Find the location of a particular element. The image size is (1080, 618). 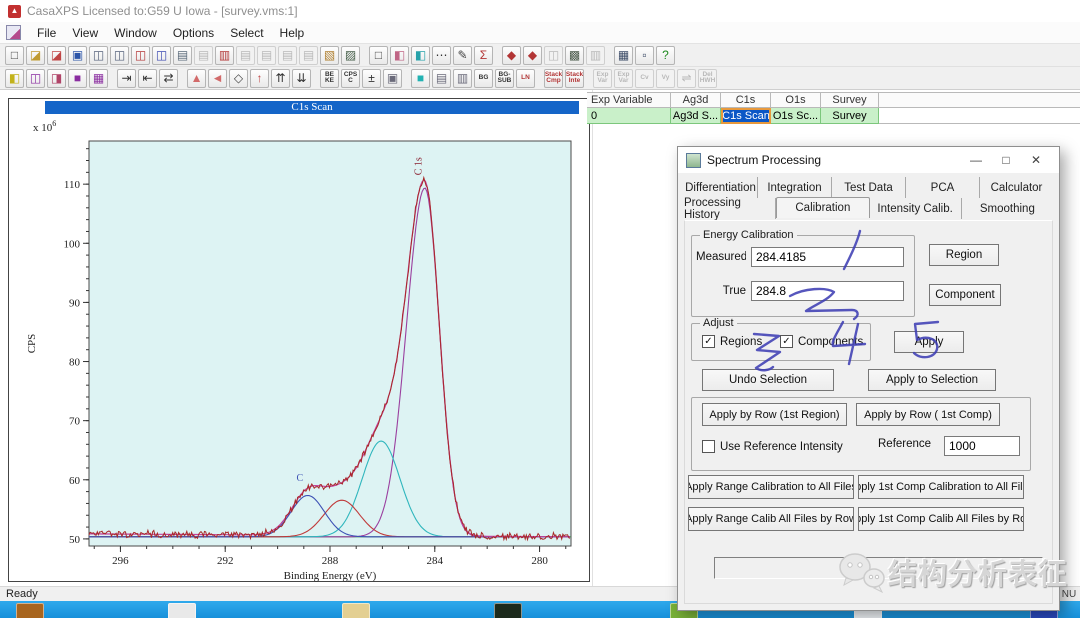

exp-var-button: Exp Var is located at coordinates (602, 78).